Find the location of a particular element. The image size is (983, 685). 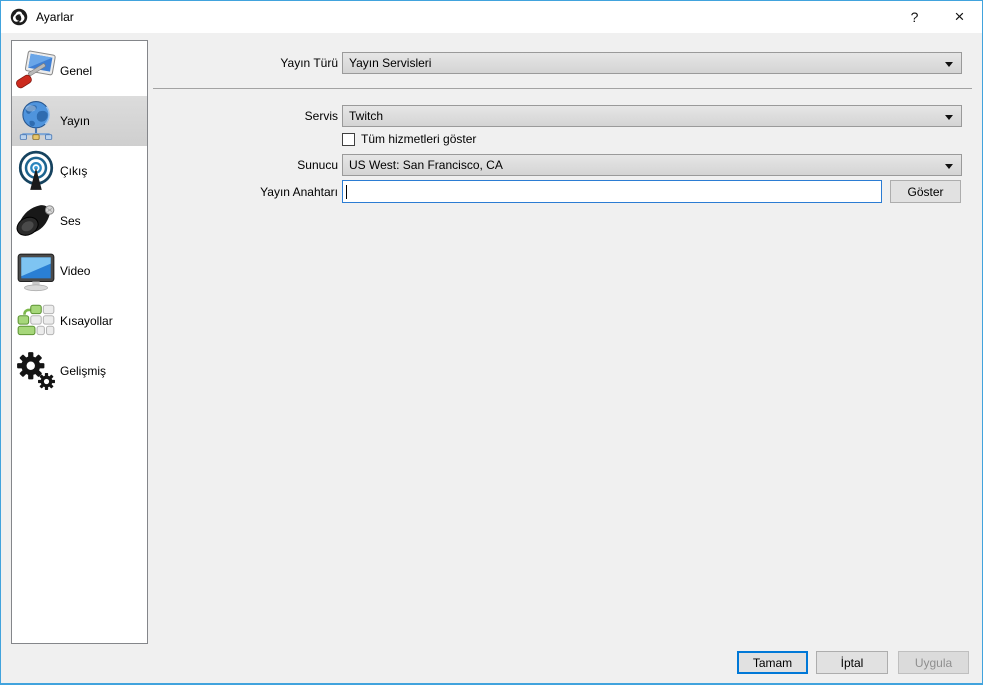

sidebar-item-label: Yayın is located at coordinates (75, 121).